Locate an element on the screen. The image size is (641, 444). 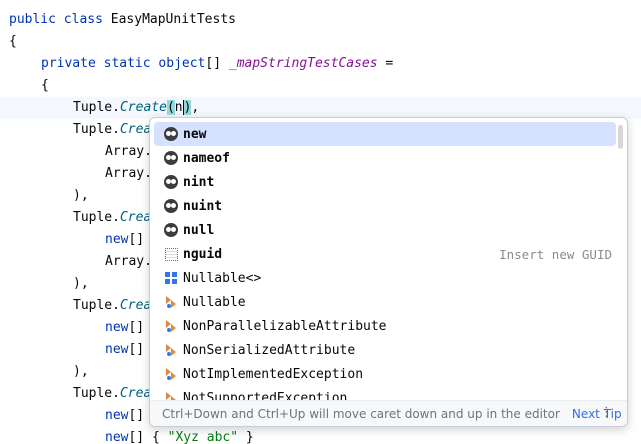
code-line-9: ), is located at coordinates (81, 195).